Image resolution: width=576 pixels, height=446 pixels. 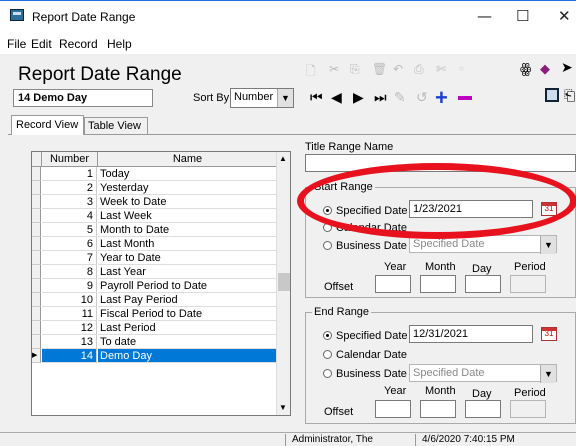 What do you see at coordinates (564, 16) in the screenshot?
I see `close-button: ✕` at bounding box center [564, 16].